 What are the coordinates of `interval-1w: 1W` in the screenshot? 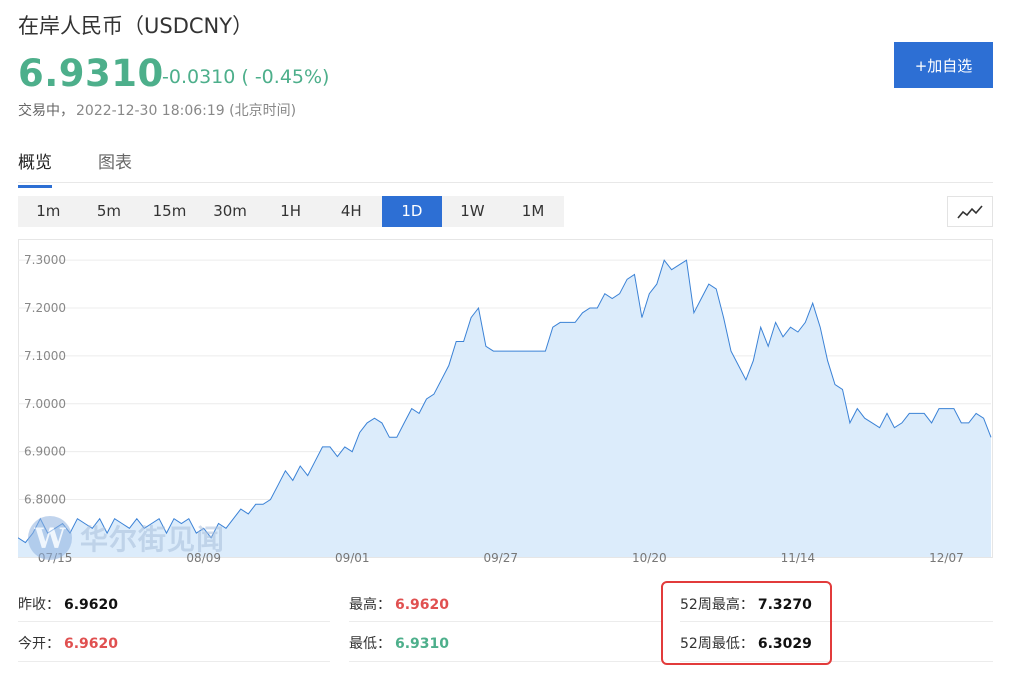 It's located at (472, 211).